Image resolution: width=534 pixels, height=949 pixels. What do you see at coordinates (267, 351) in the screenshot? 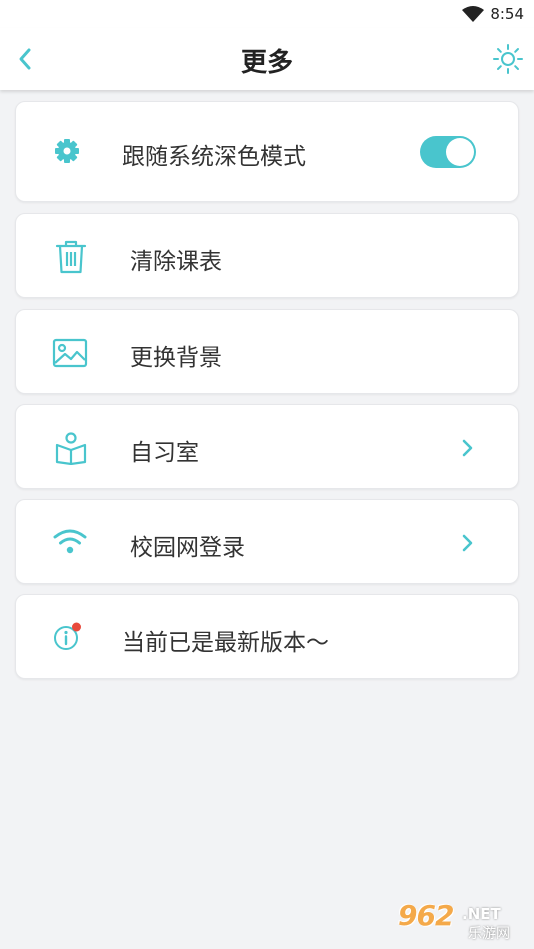
I see `change-background-item: 更换背景` at bounding box center [267, 351].